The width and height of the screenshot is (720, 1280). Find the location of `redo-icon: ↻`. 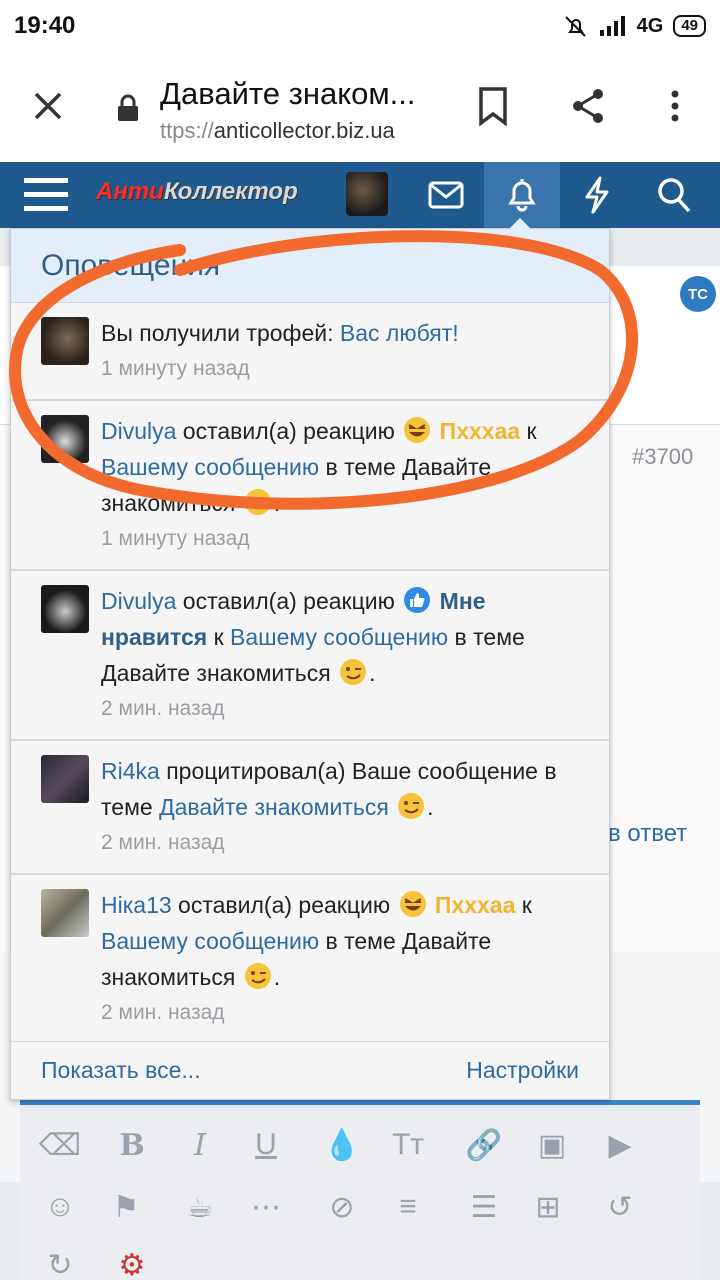

redo-icon: ↻ is located at coordinates (60, 1262).